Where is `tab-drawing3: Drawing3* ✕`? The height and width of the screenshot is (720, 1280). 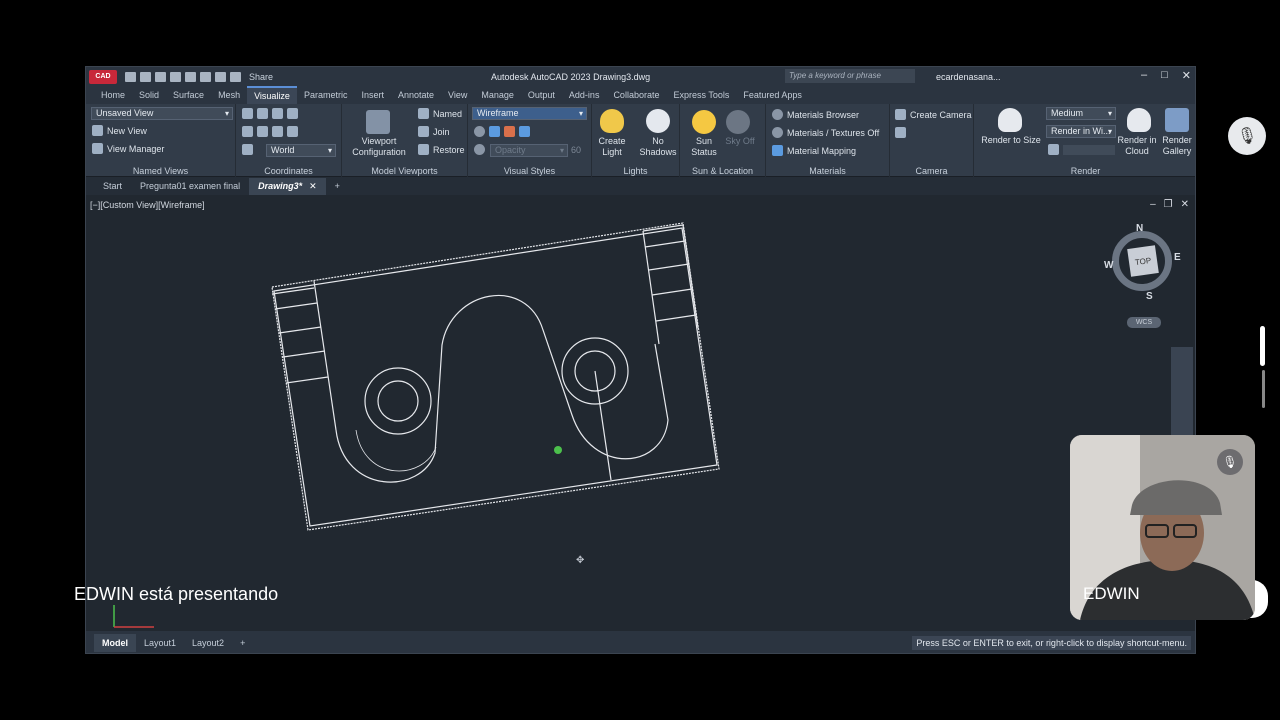
tab-drawing3: Drawing3* ✕ is located at coordinates (287, 186).